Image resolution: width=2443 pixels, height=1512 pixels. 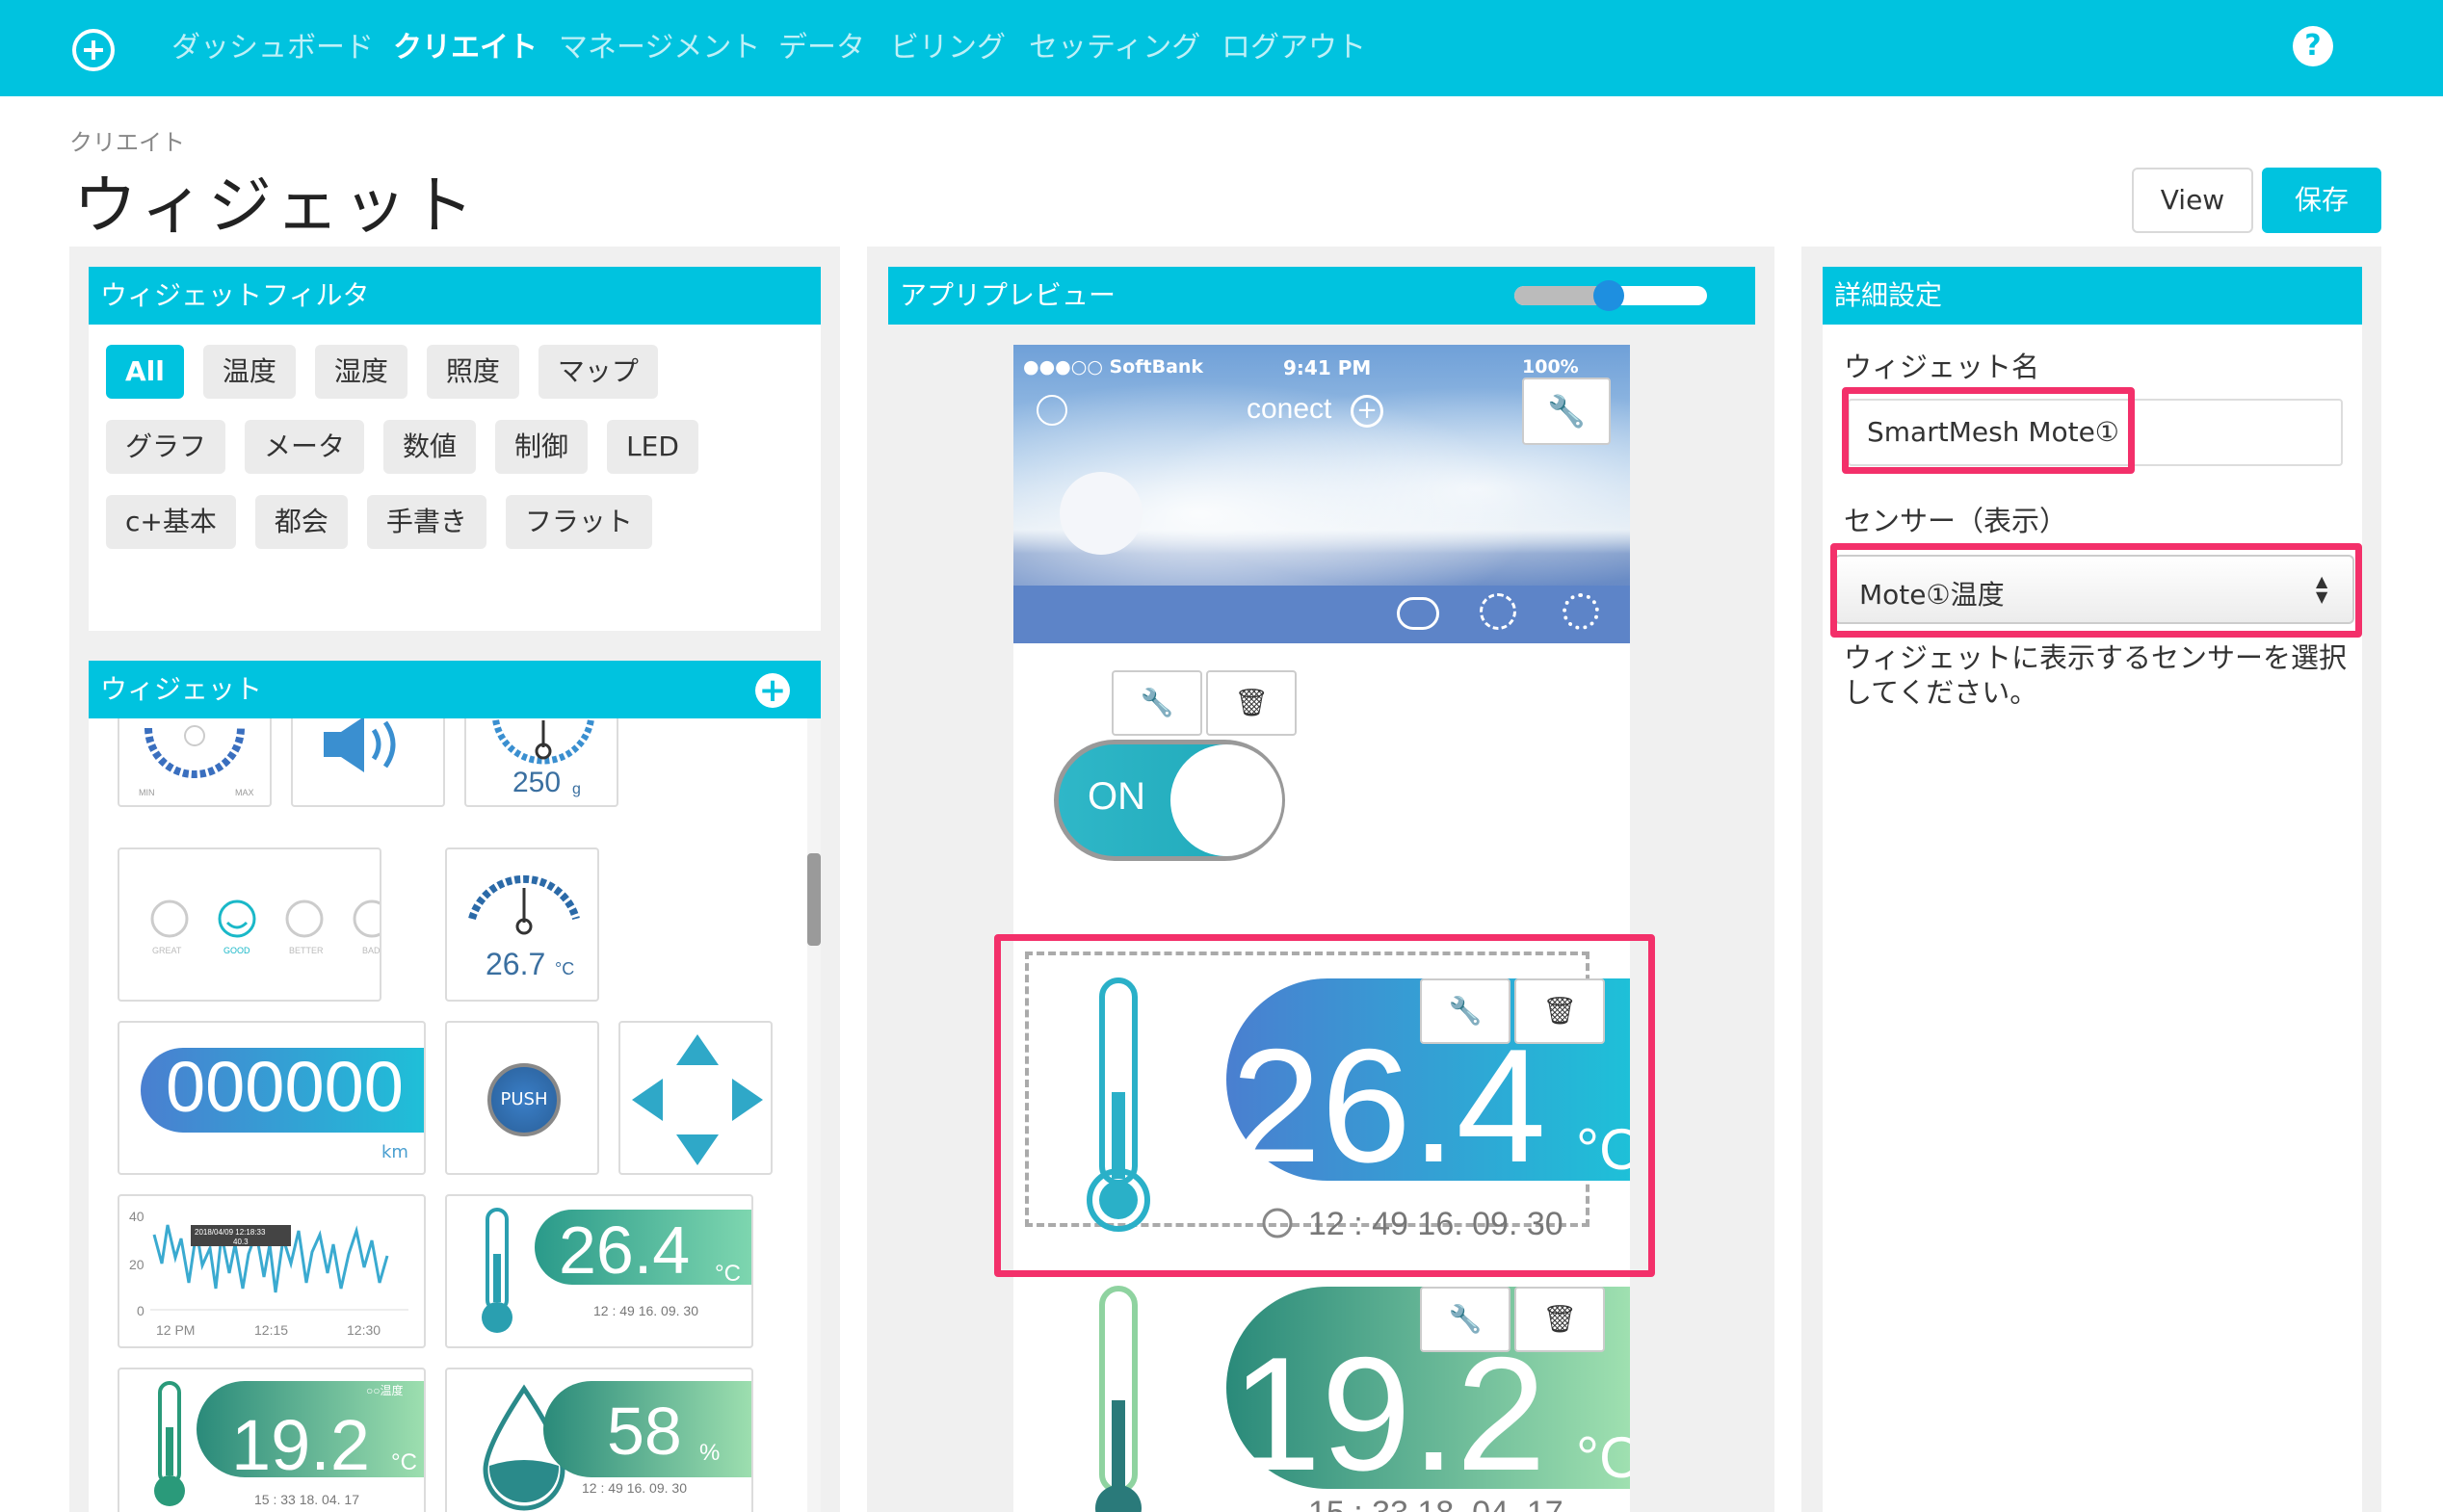 What do you see at coordinates (430, 447) in the screenshot?
I see `filter-chip-number: 数値` at bounding box center [430, 447].